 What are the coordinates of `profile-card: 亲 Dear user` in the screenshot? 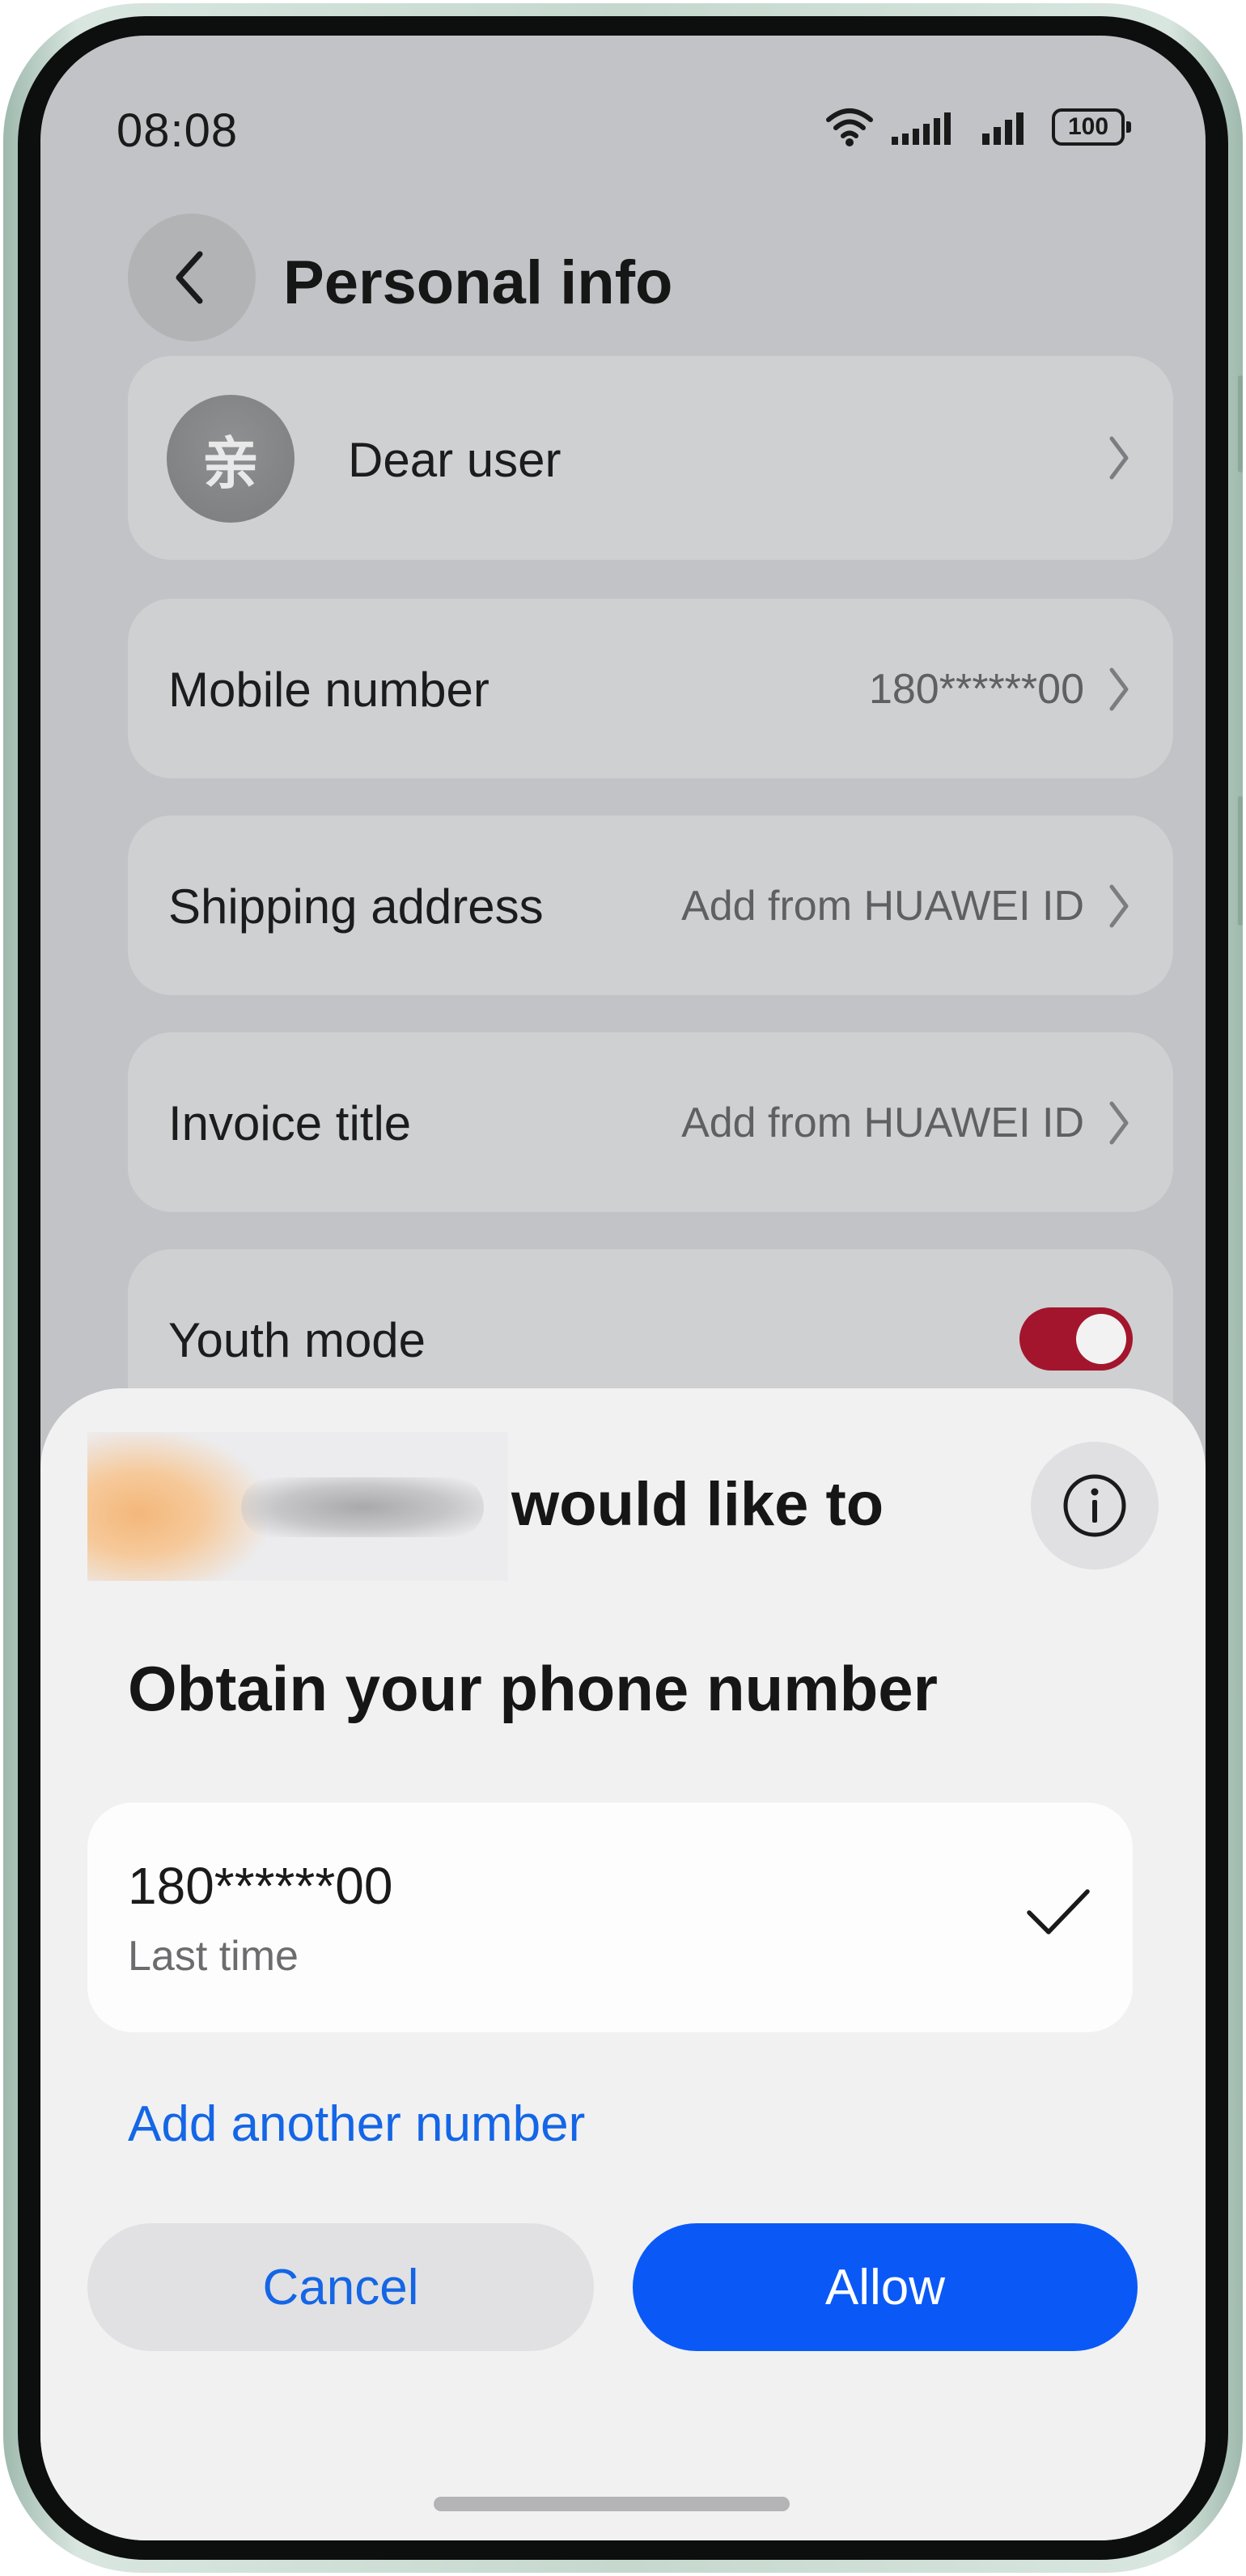 It's located at (650, 458).